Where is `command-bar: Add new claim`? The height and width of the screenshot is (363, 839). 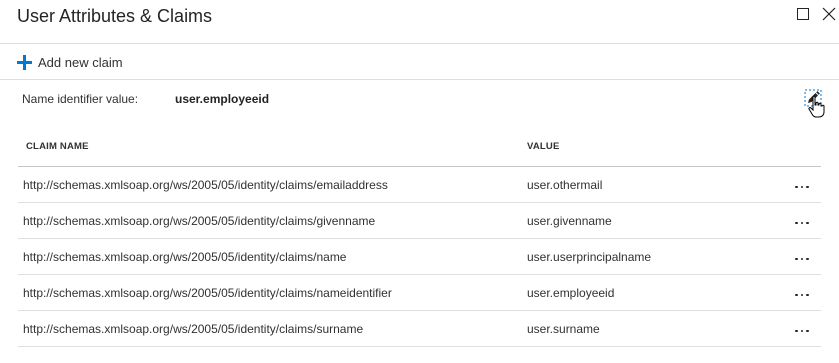
command-bar: Add new claim is located at coordinates (419, 62).